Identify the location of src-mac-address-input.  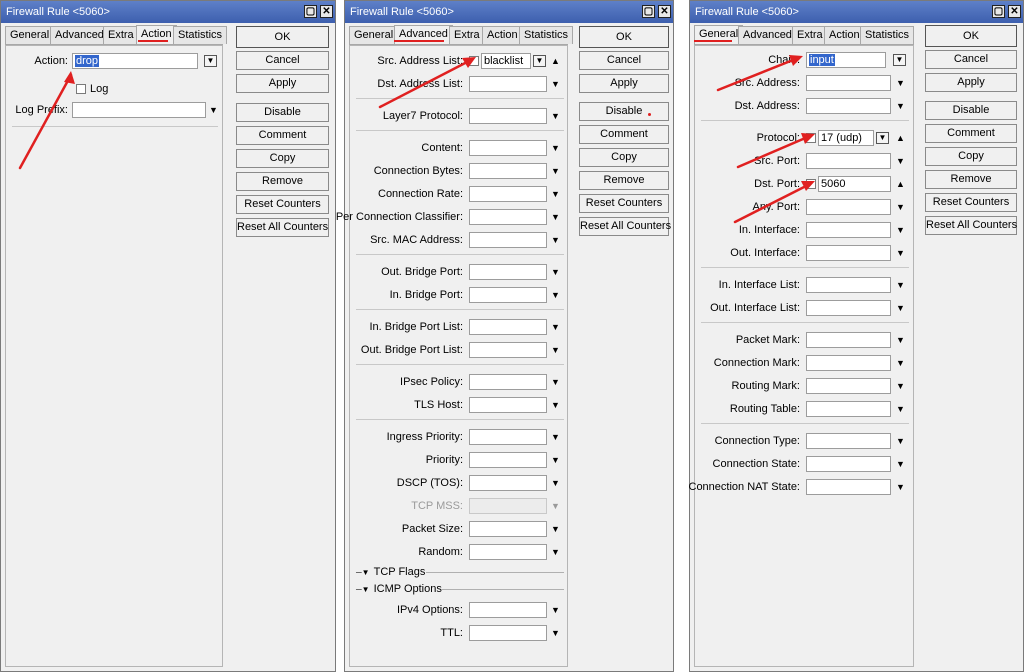
(508, 240).